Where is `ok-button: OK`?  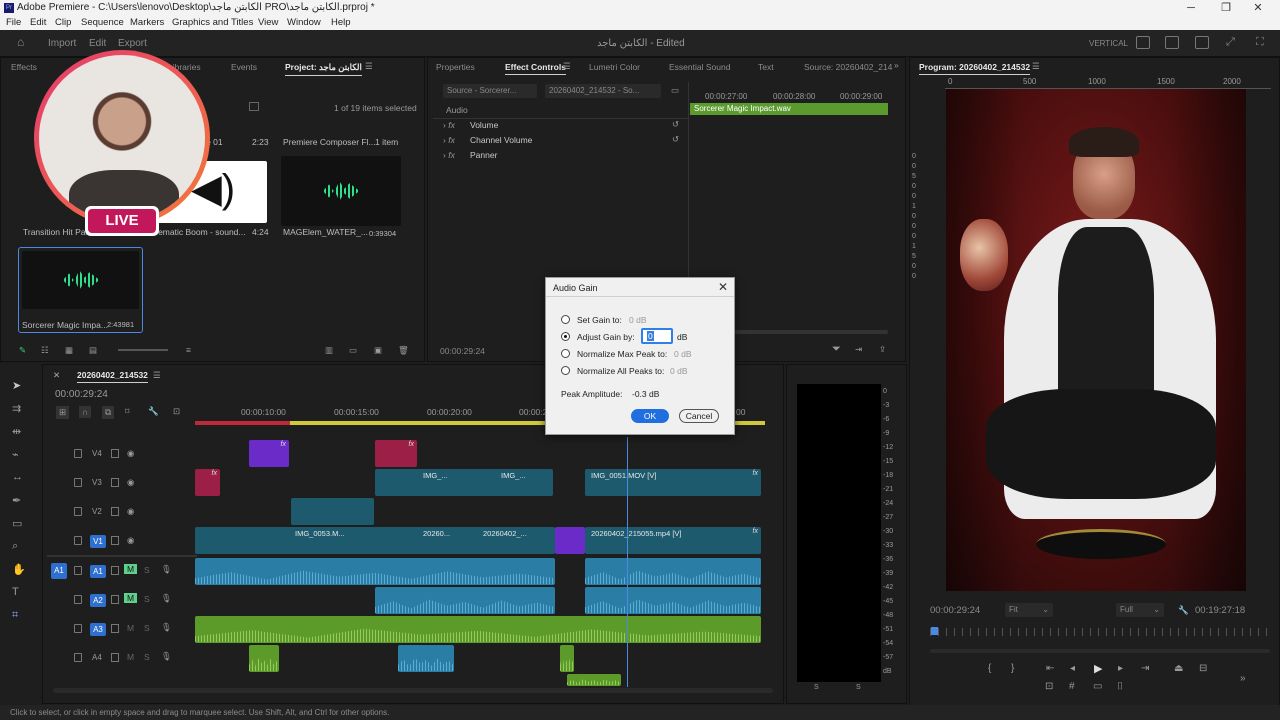
ok-button: OK is located at coordinates (650, 416).